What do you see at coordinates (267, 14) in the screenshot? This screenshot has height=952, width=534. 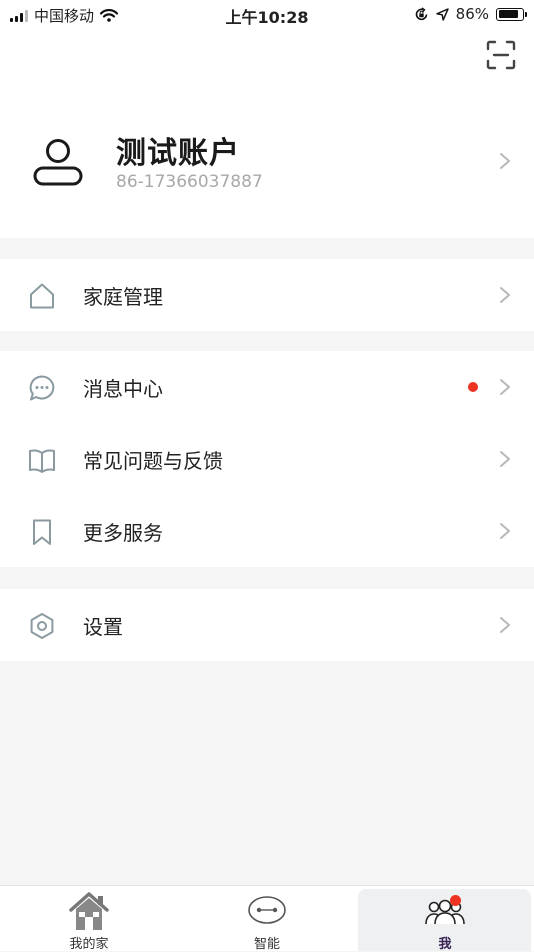 I see `status-bar: 中国移动 上午10:28 86%` at bounding box center [267, 14].